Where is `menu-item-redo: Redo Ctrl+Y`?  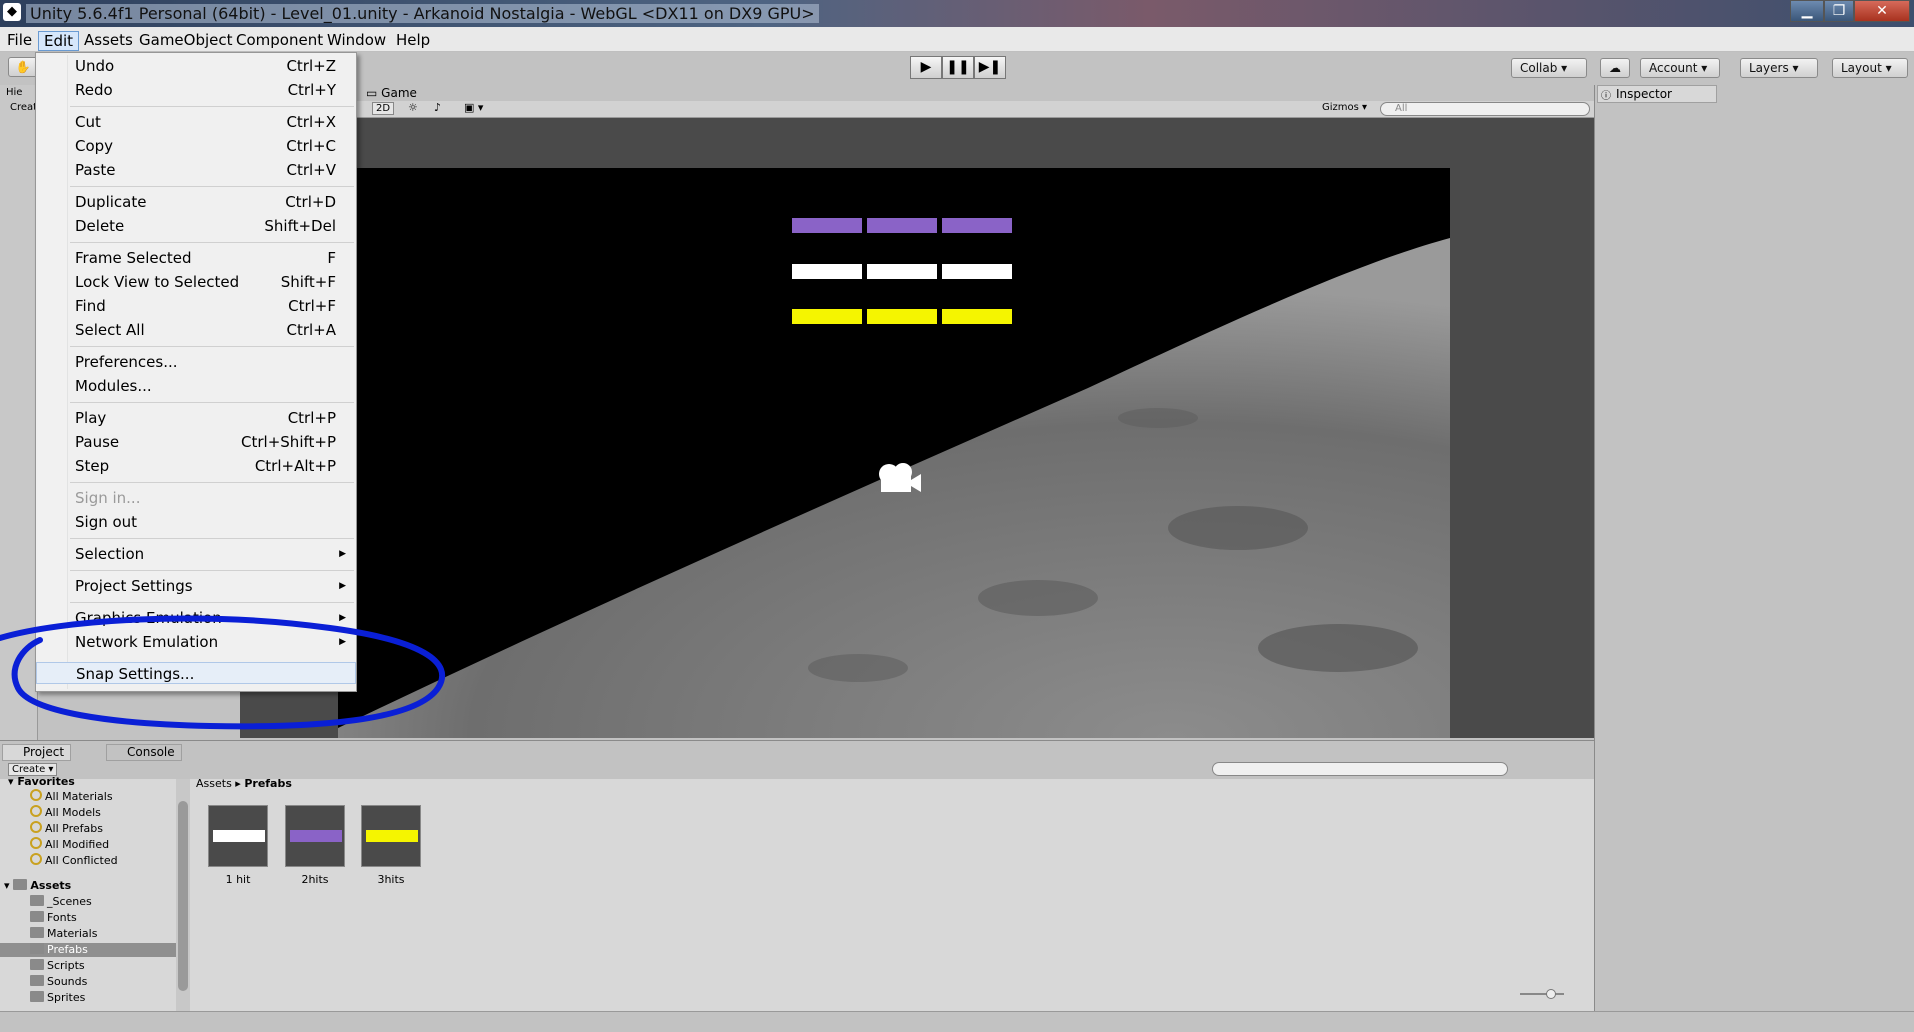
menu-item-redo: Redo Ctrl+Y is located at coordinates (196, 90).